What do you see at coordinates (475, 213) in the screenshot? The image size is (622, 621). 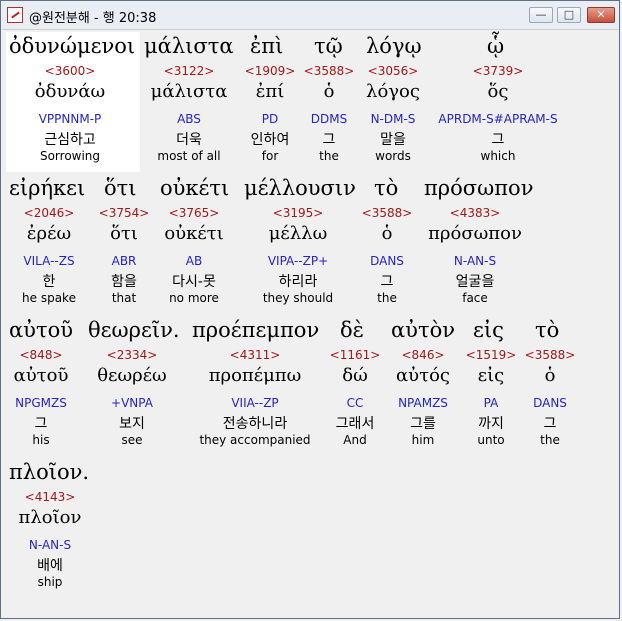 I see `strong-number: <4383>` at bounding box center [475, 213].